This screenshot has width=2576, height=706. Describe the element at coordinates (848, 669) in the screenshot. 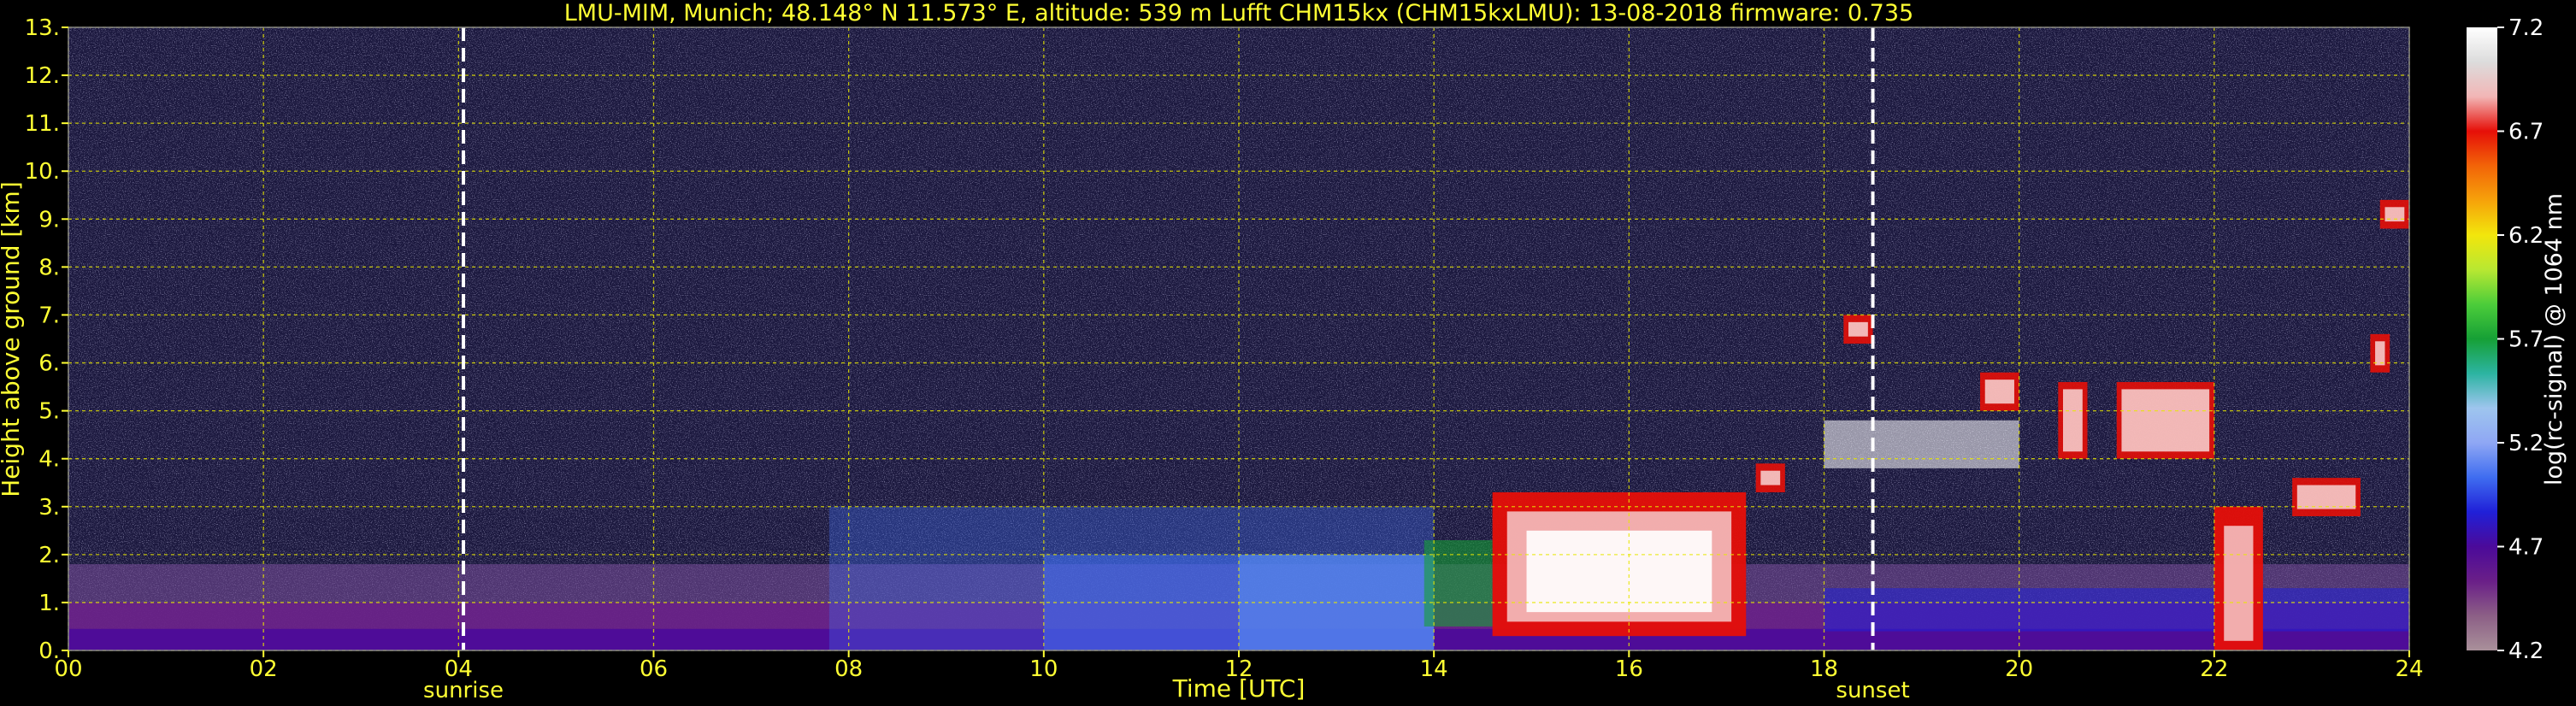

I see `x-tick-label: 08` at that location.